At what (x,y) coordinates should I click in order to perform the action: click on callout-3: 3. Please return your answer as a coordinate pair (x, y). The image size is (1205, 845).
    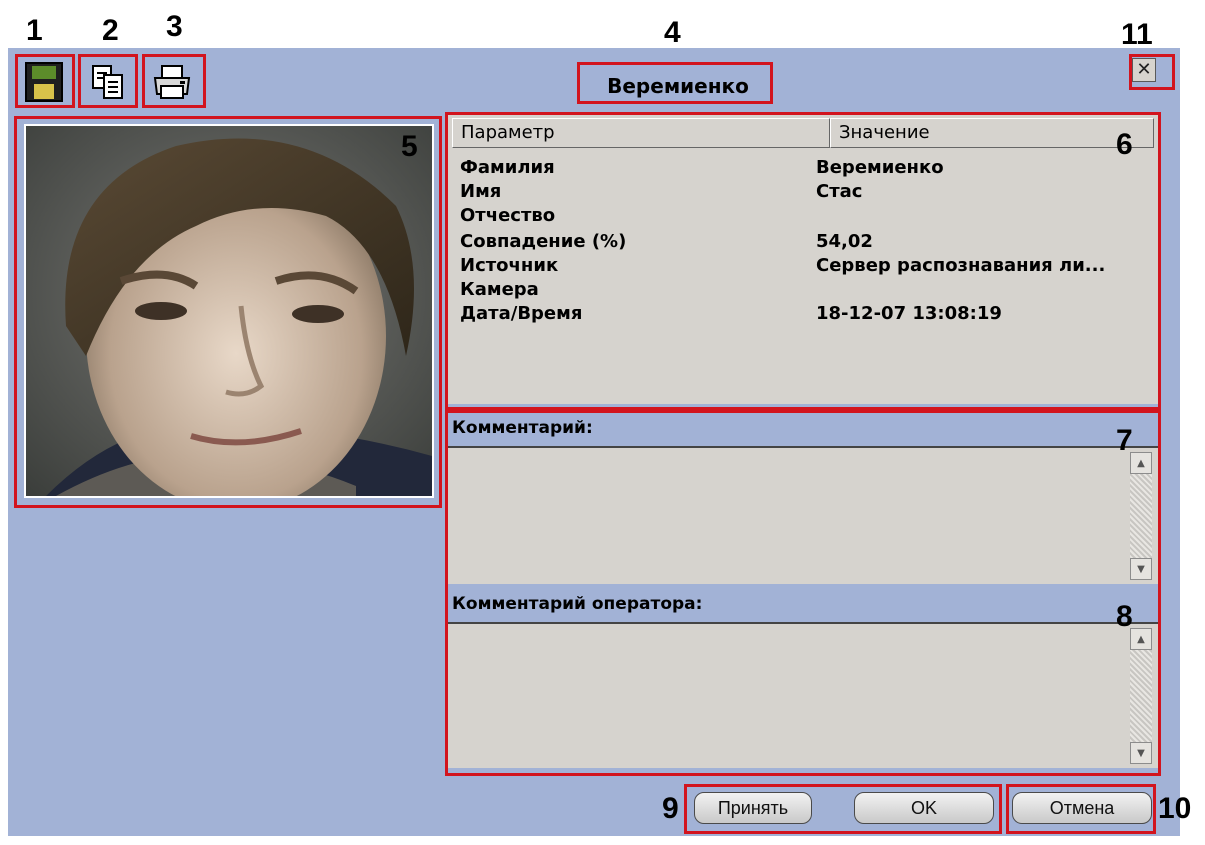
    Looking at the image, I should click on (174, 26).